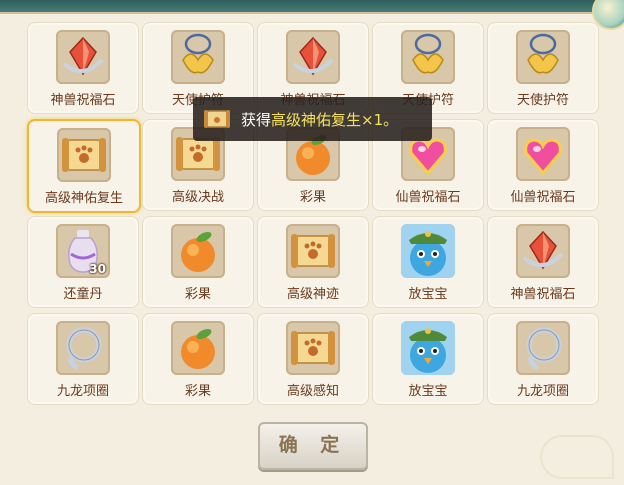  What do you see at coordinates (97, 269) in the screenshot?
I see `item-quantity: 30` at bounding box center [97, 269].